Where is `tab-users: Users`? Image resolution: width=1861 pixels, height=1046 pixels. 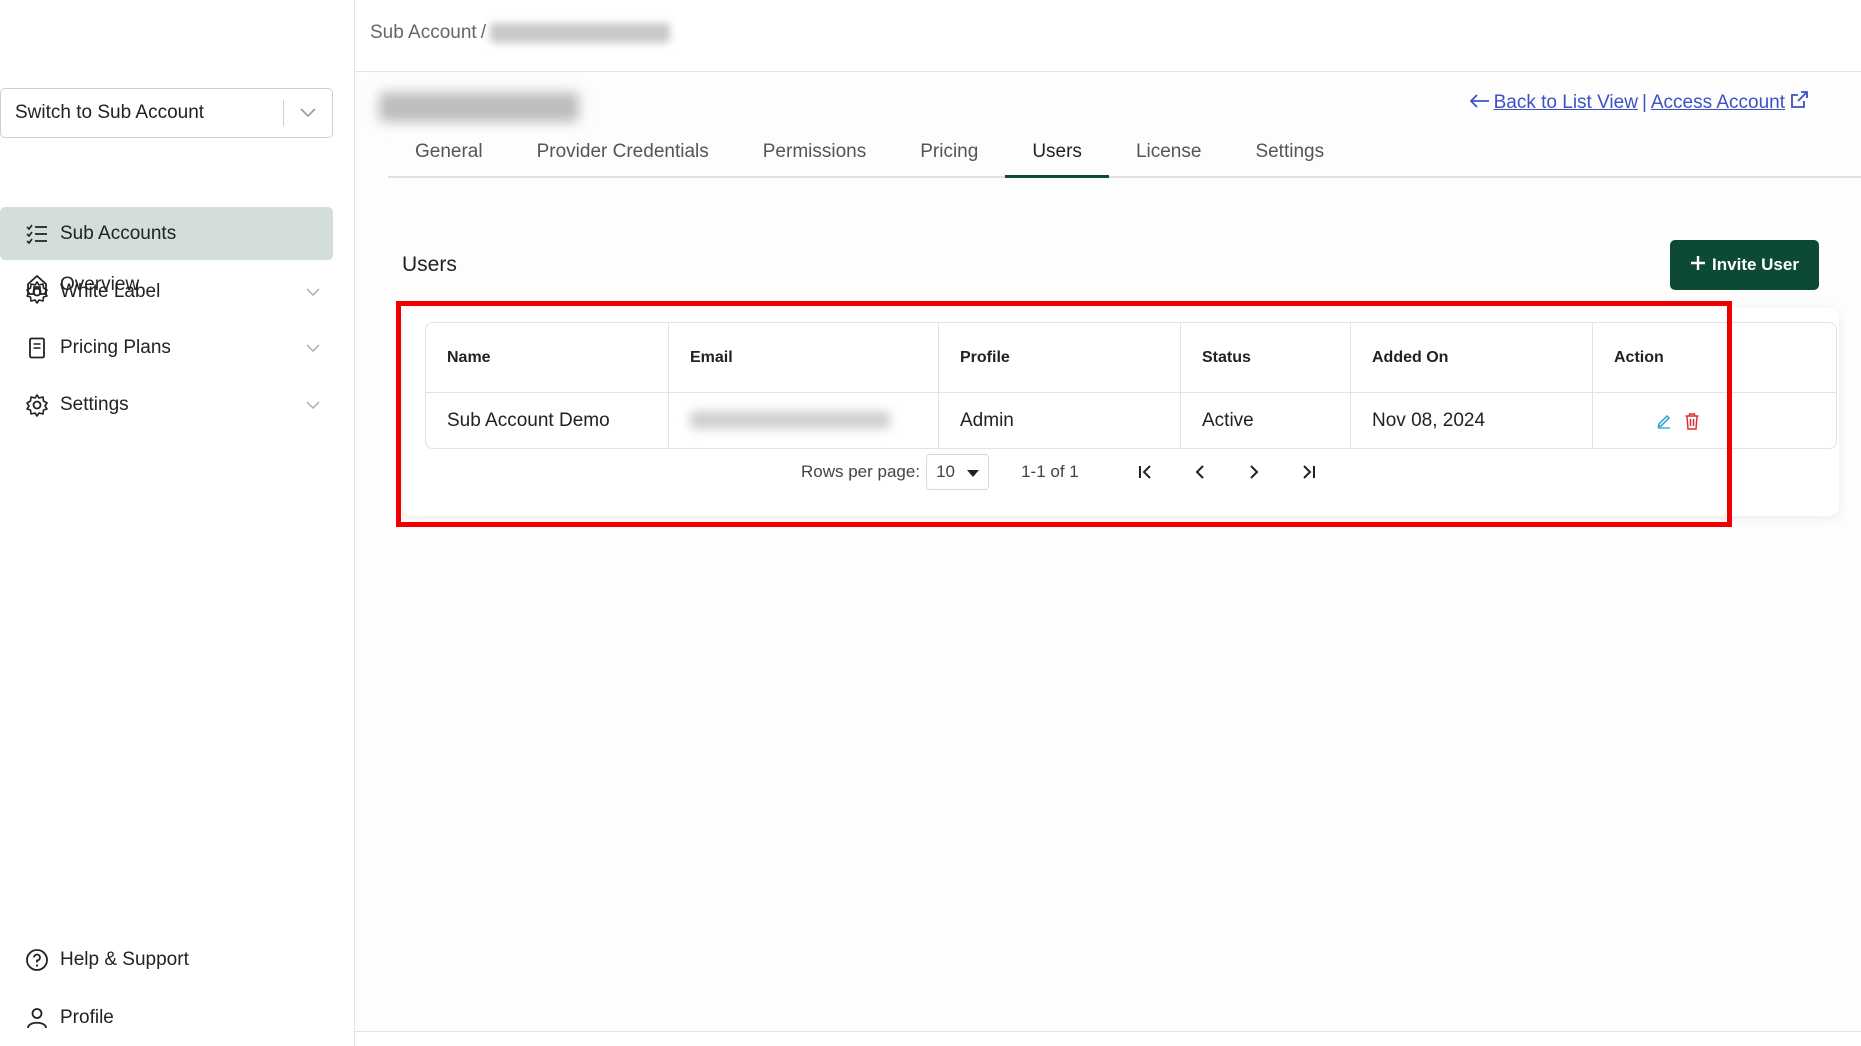
tab-users: Users is located at coordinates (1057, 153).